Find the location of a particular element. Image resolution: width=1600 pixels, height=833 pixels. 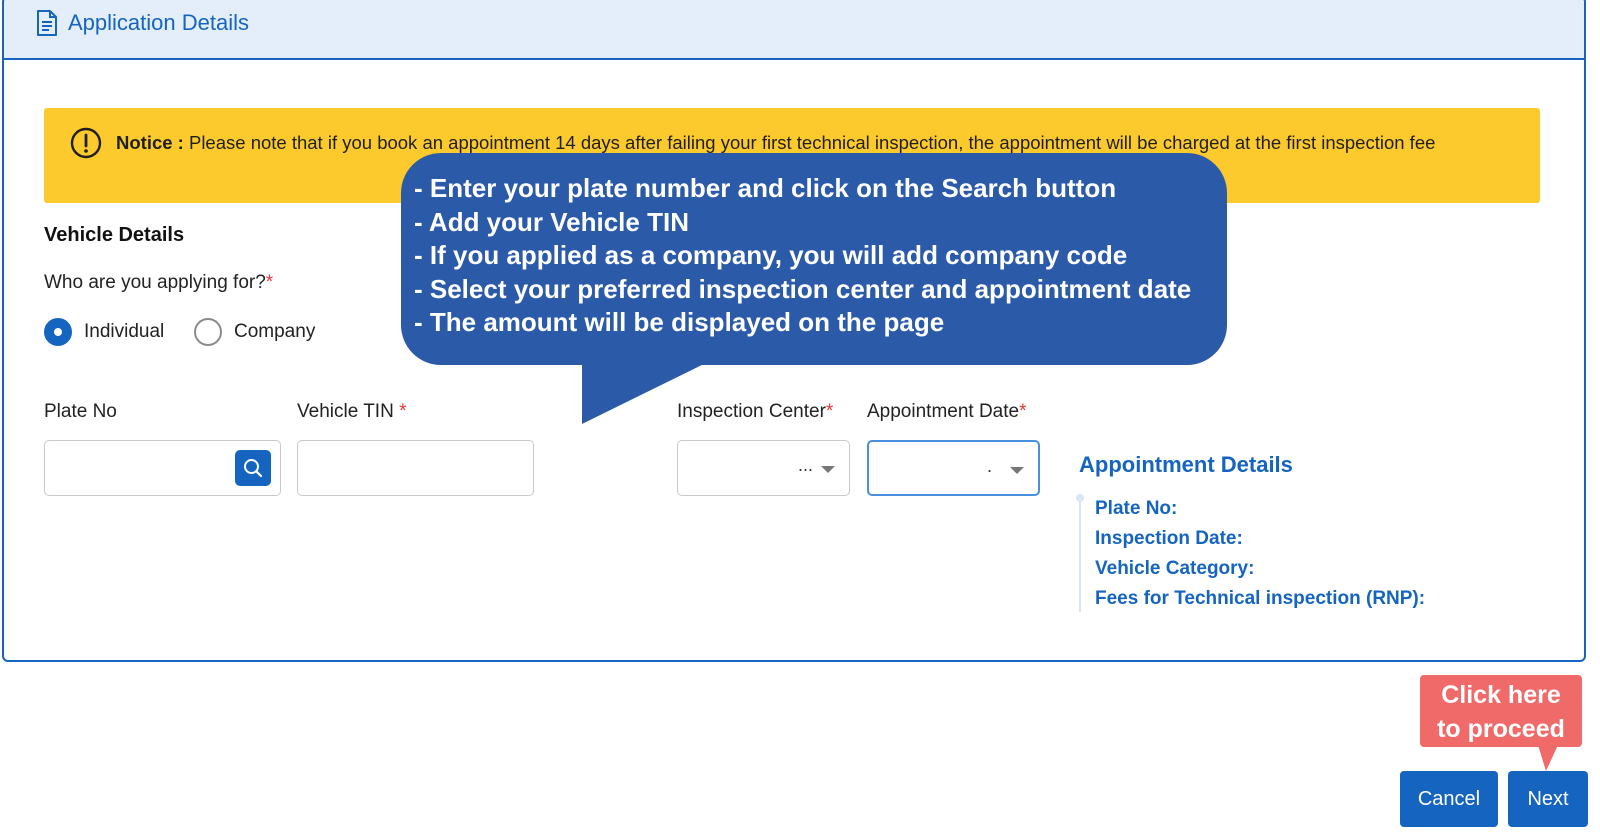

radio-company-label: Company is located at coordinates (275, 331).